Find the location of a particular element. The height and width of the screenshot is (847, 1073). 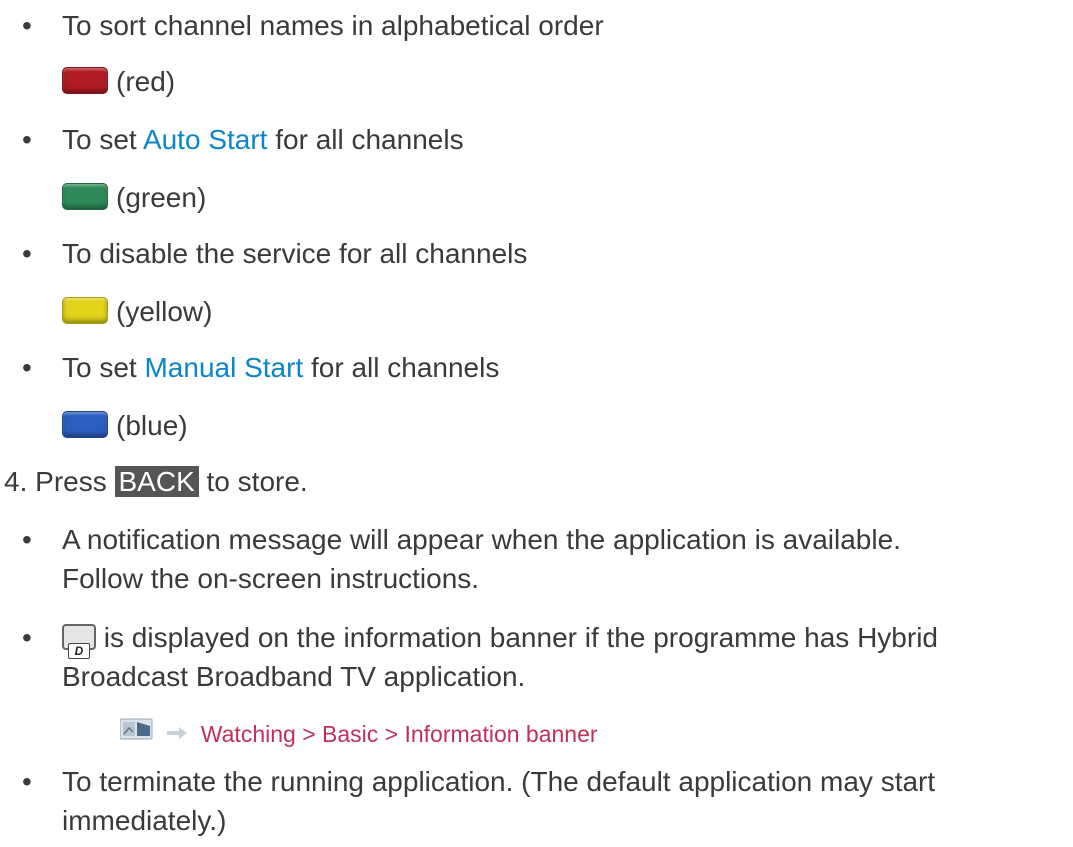

data-d-icon: D is located at coordinates (79, 641).